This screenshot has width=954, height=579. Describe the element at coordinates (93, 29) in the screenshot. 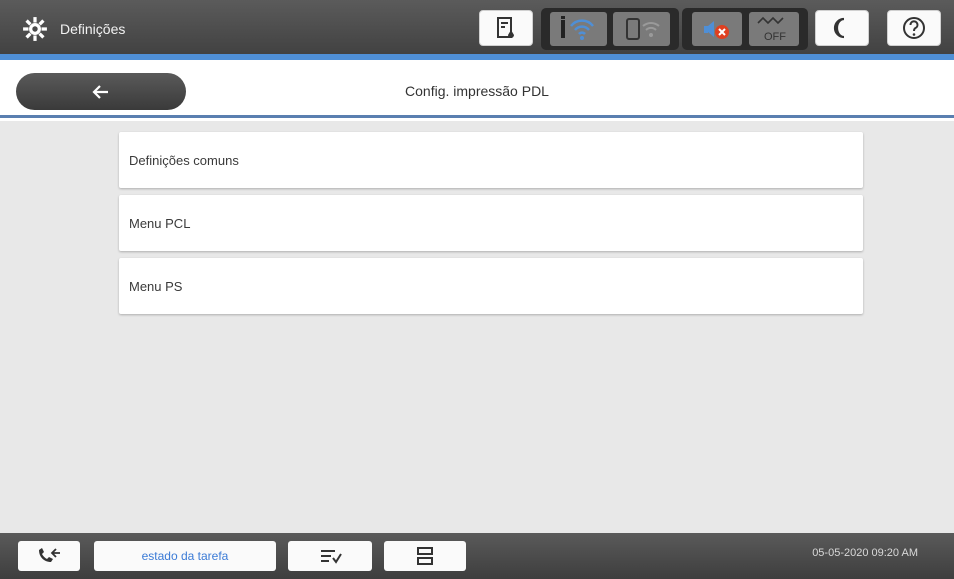

I see `app-title-label: Definições` at that location.